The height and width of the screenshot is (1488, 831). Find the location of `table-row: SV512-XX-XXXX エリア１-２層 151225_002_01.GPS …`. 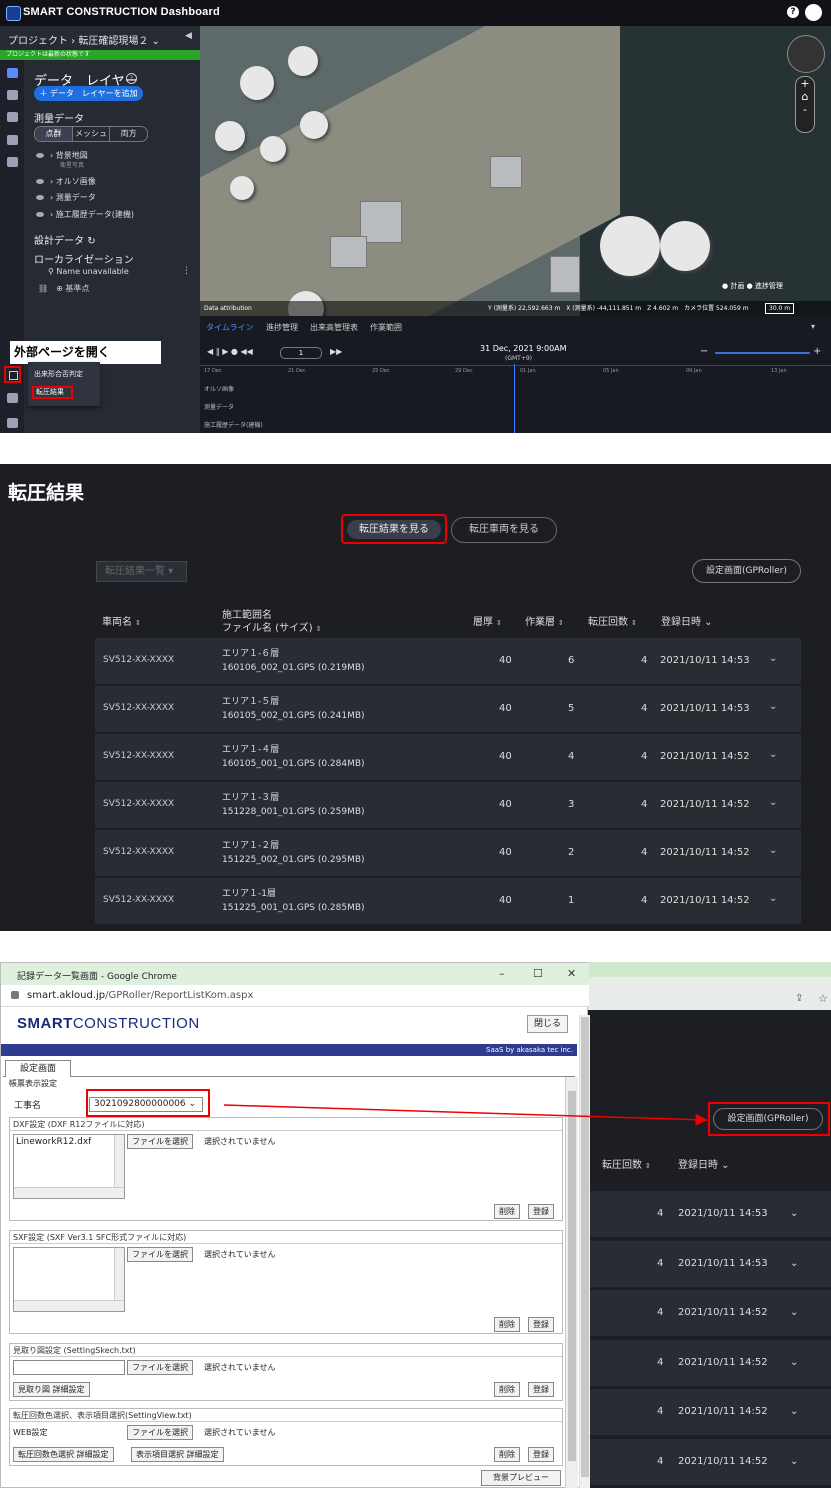

table-row: SV512-XX-XXXX エリア１-２層 151225_002_01.GPS … is located at coordinates (448, 854).